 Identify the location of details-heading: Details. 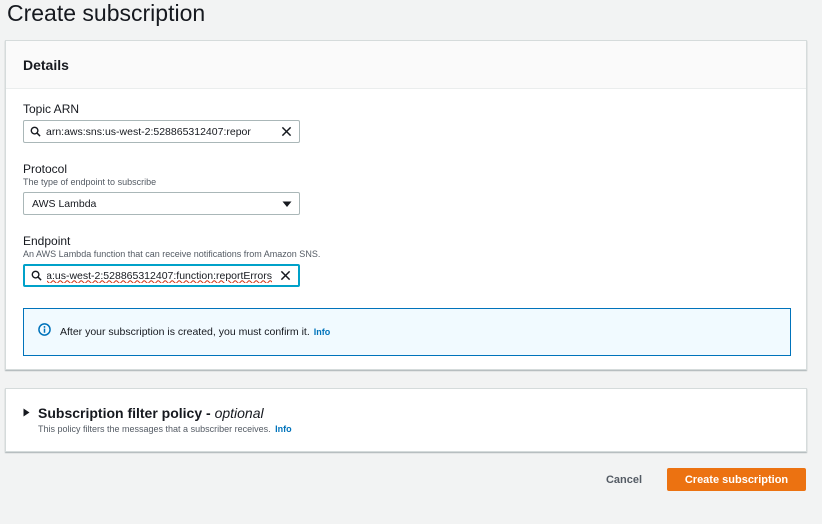
(46, 65).